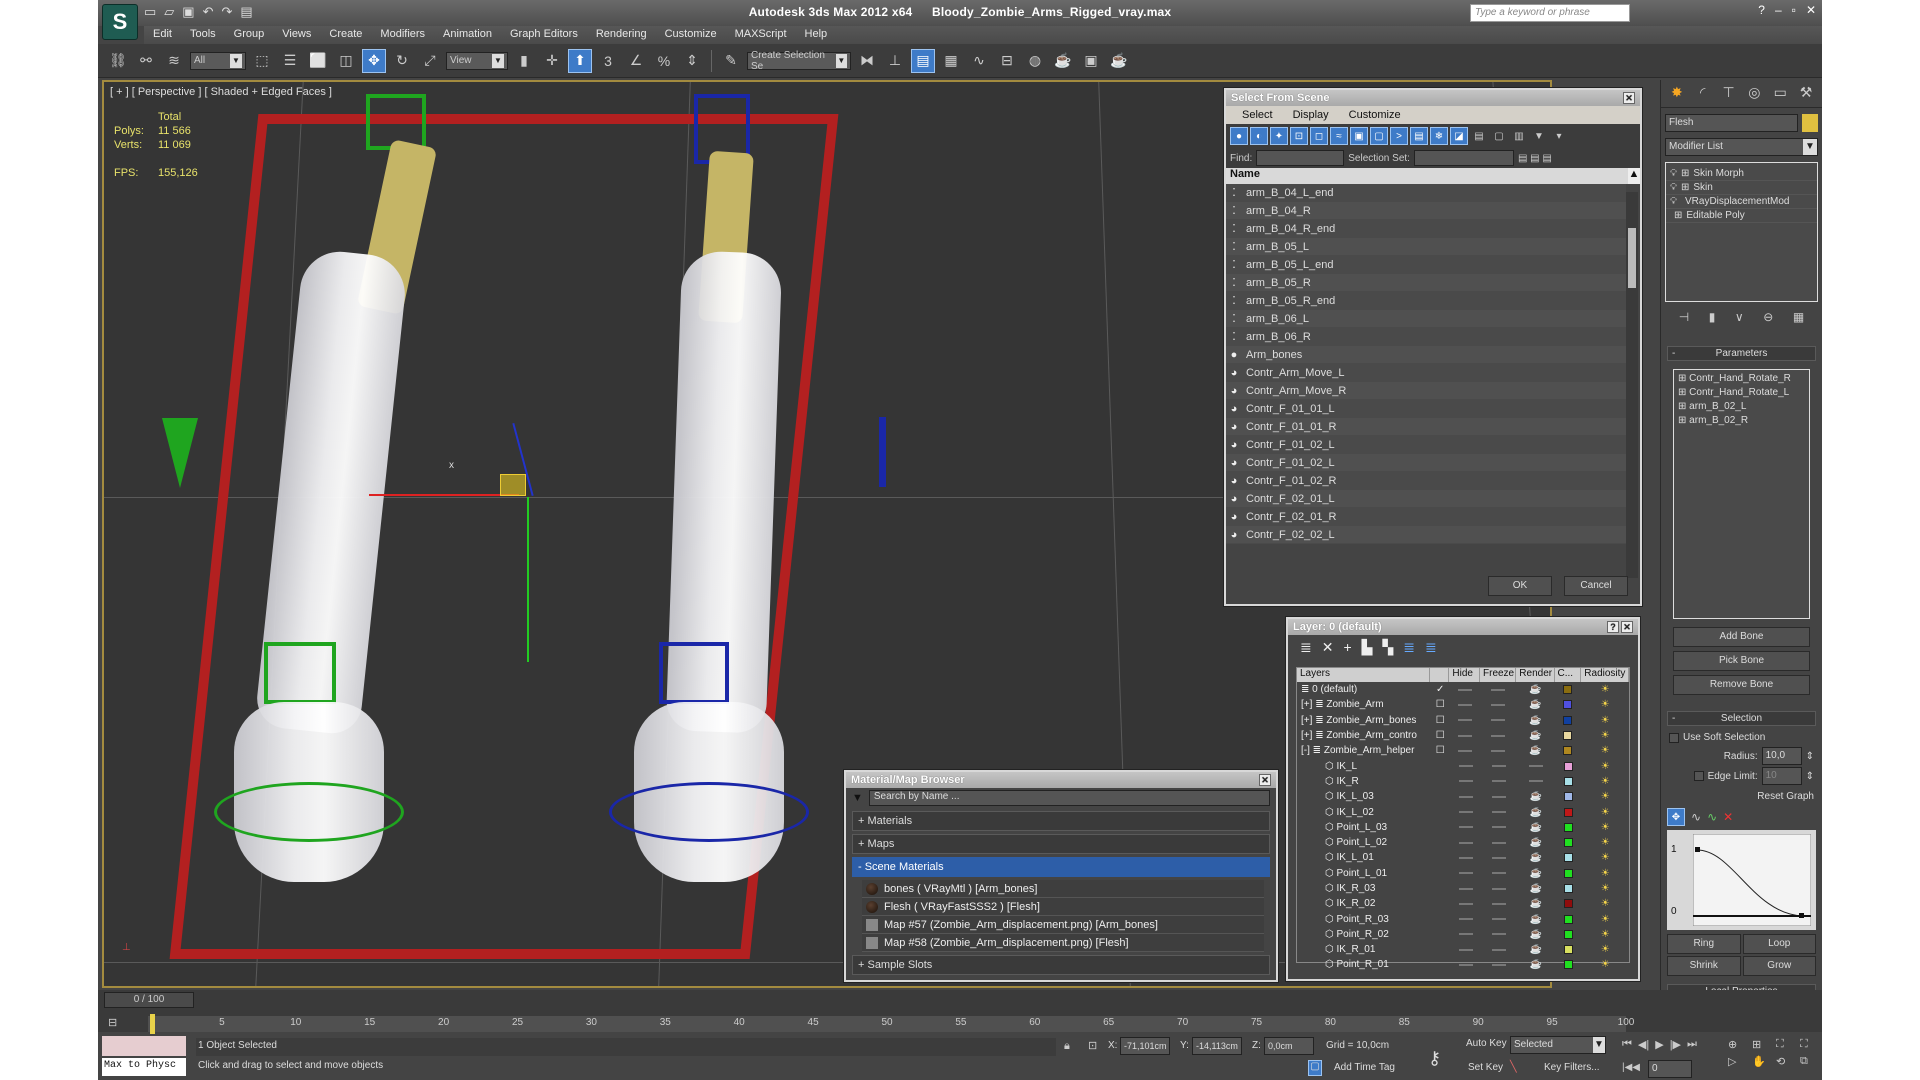 The image size is (1920, 1080). Describe the element at coordinates (1279, 136) in the screenshot. I see `display-lights-icon: ✦` at that location.